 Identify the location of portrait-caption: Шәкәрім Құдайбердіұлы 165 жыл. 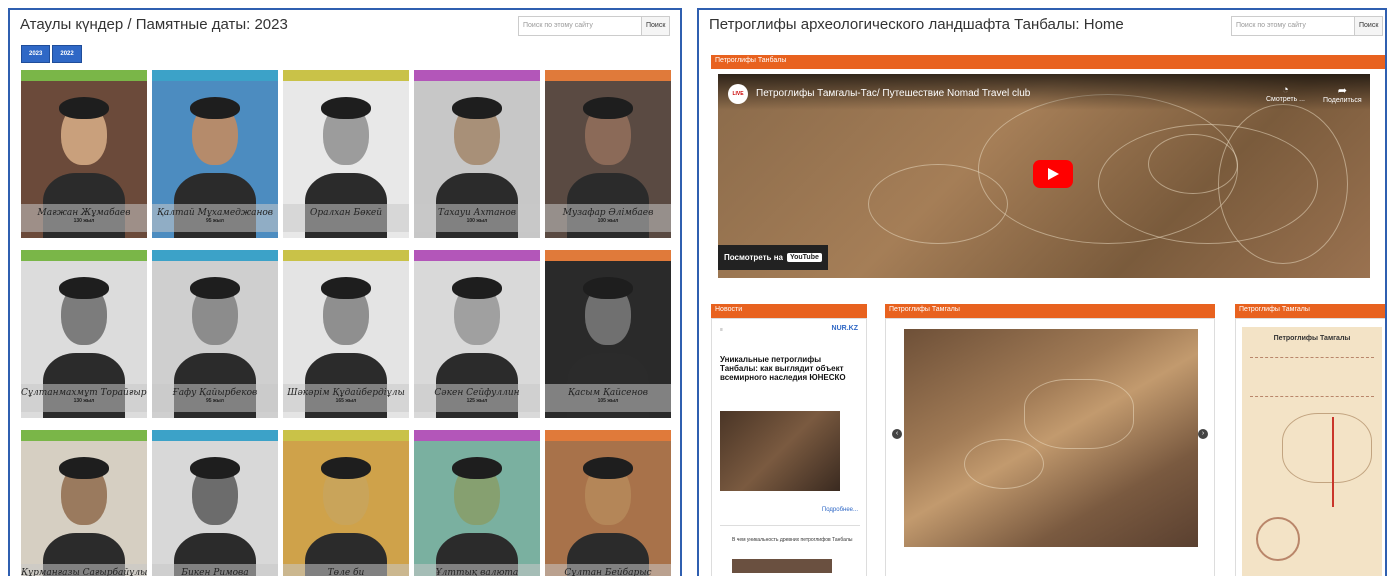
(346, 398).